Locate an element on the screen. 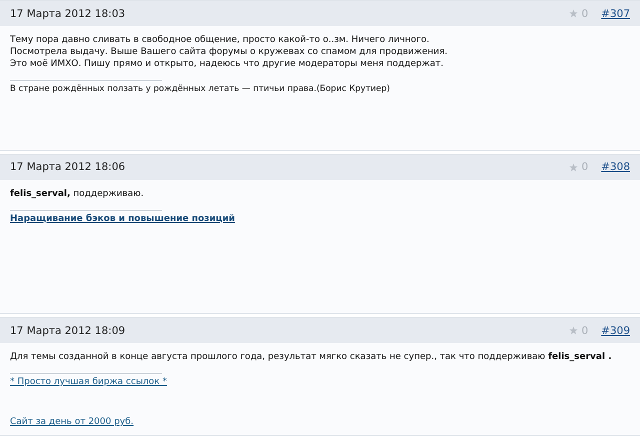  post-message: Тему пора давно сливать в свободное общение, просто какой-то о..зм. Ничего личного. Посмотрела выдачу. Выше Вашего сайта форумы о кружевах со спамом для продвижения. Это моё ИМХО. Пишу прямо и открыто, надеюсь что другие модераторы меня поддержат. is located at coordinates (229, 52).